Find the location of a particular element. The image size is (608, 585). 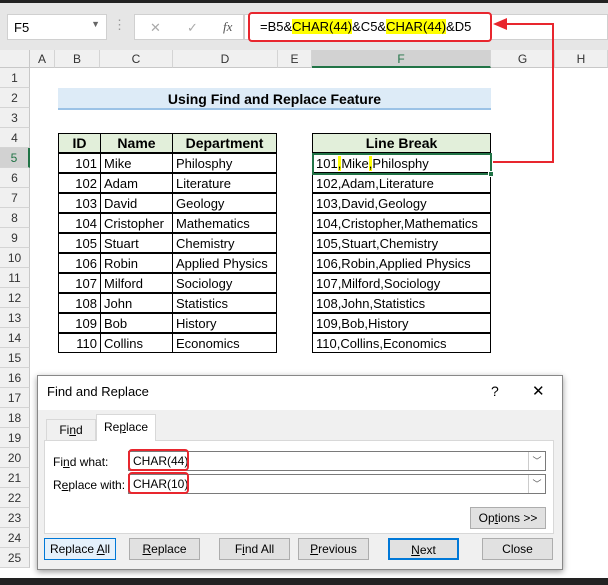

cell-selection-border is located at coordinates (403, 165).